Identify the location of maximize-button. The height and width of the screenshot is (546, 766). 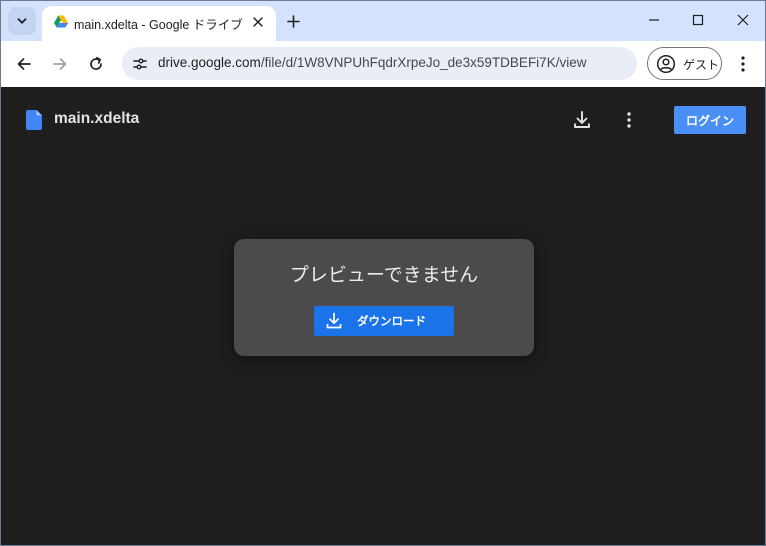
(698, 20).